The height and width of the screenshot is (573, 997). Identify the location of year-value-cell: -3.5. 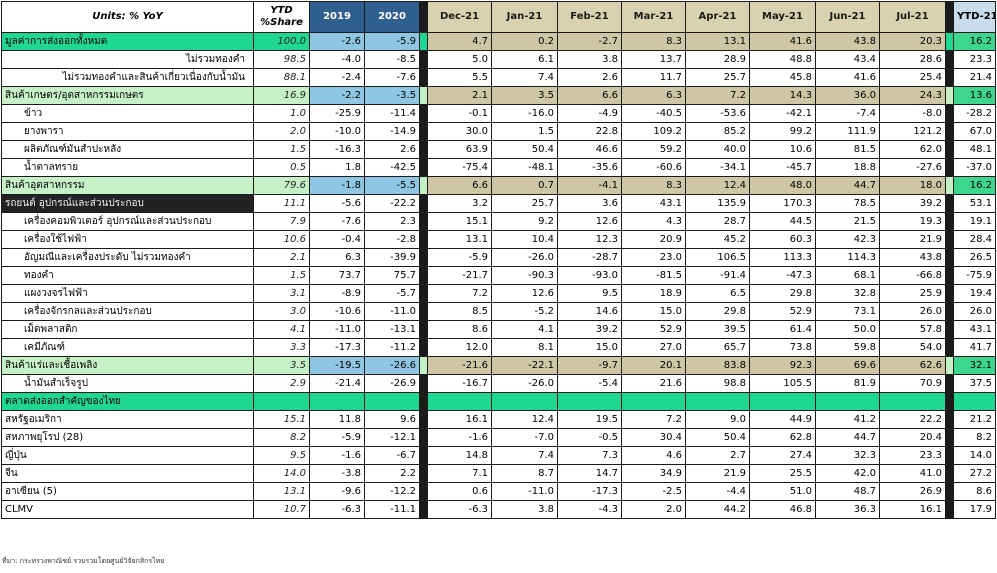
(392, 95).